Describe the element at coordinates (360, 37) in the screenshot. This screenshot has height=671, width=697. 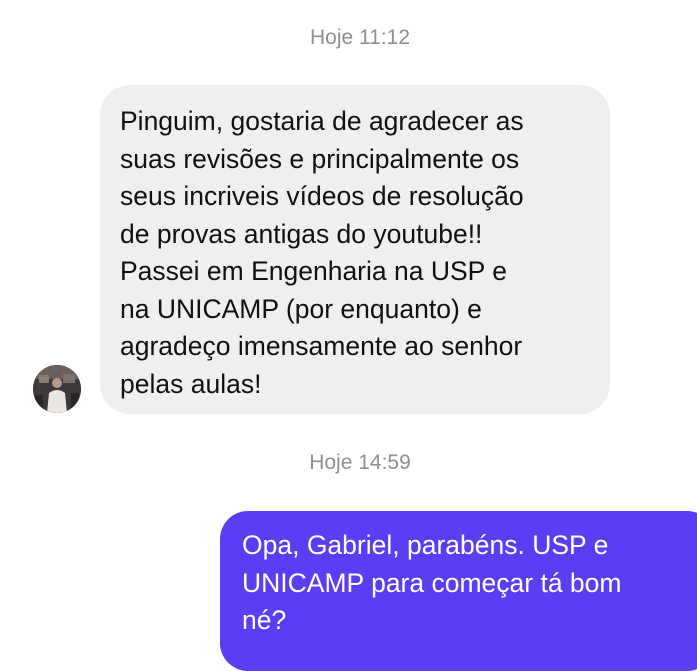
I see `message-timestamp: Hoje 11:12` at that location.